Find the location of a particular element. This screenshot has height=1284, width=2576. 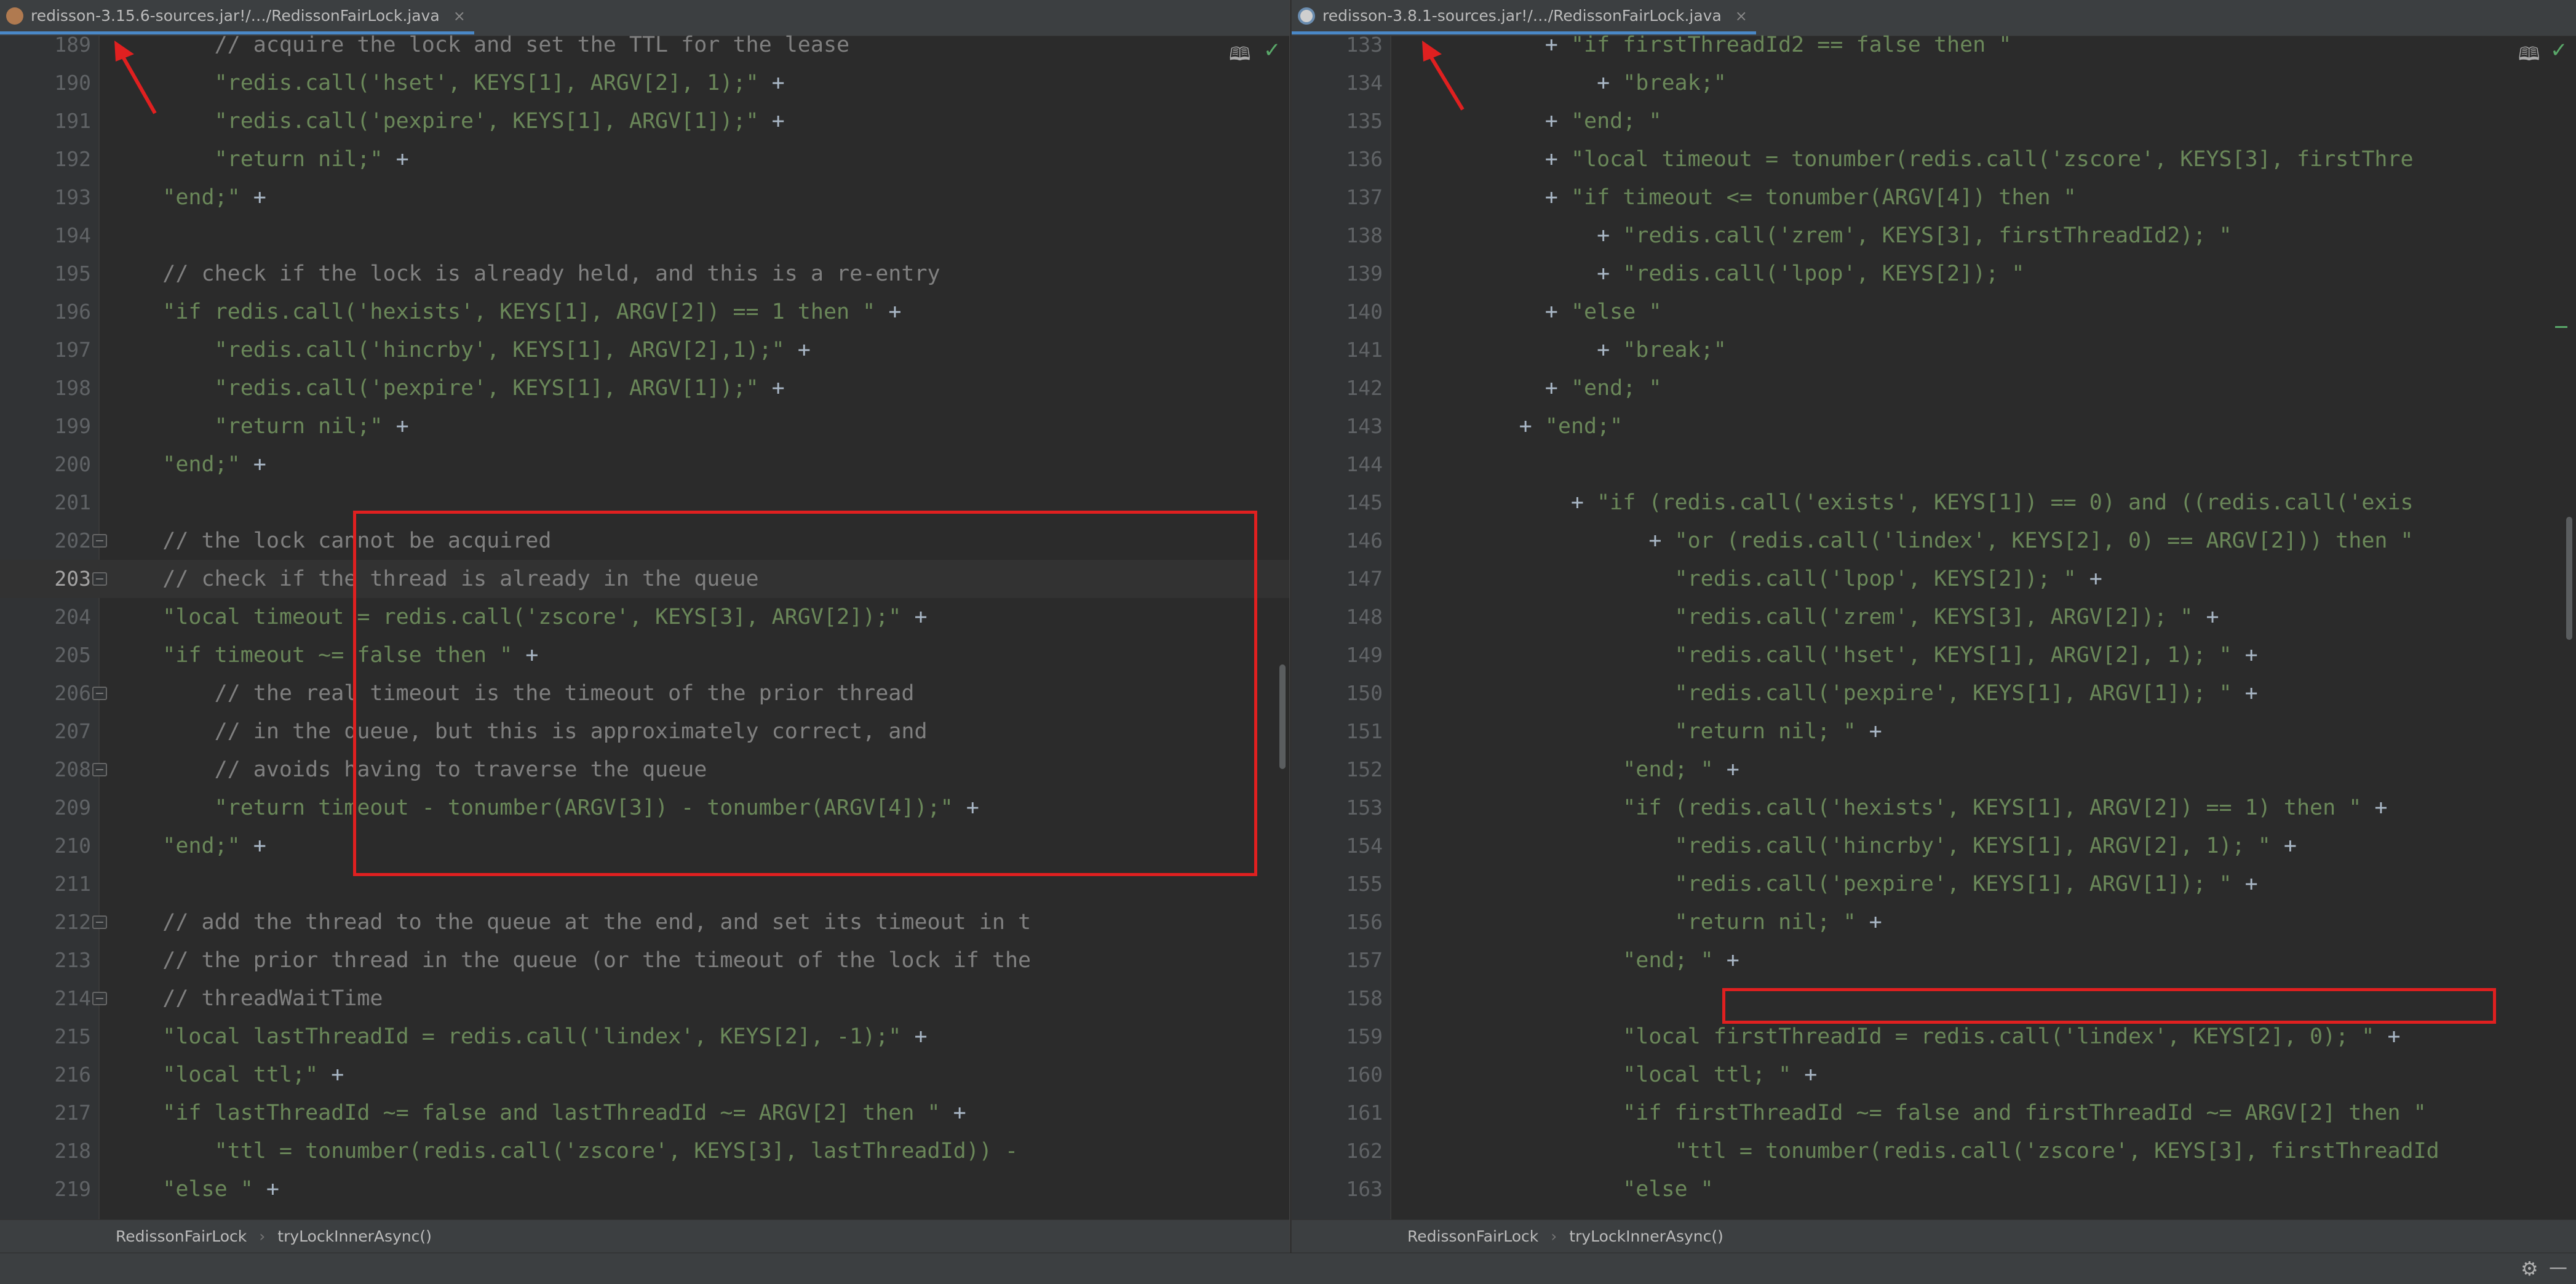

line-number: 210 is located at coordinates (45, 846).